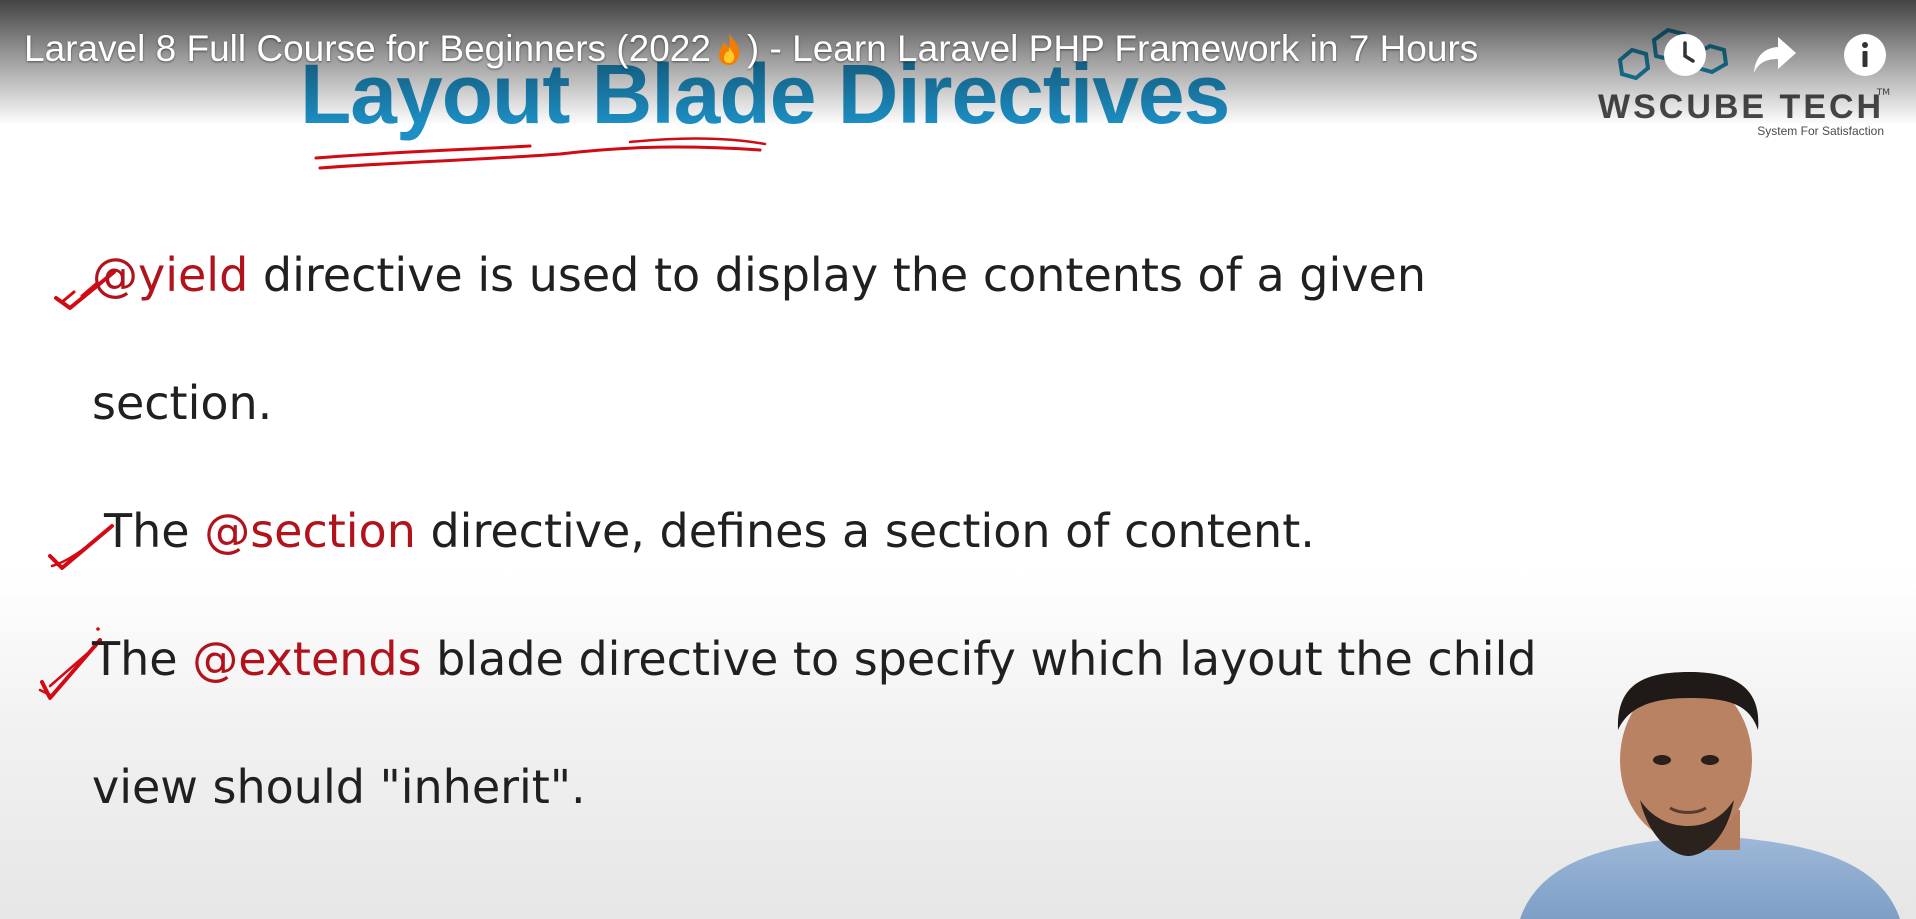 The height and width of the screenshot is (919, 1916). I want to click on info-button, so click(1865, 55).